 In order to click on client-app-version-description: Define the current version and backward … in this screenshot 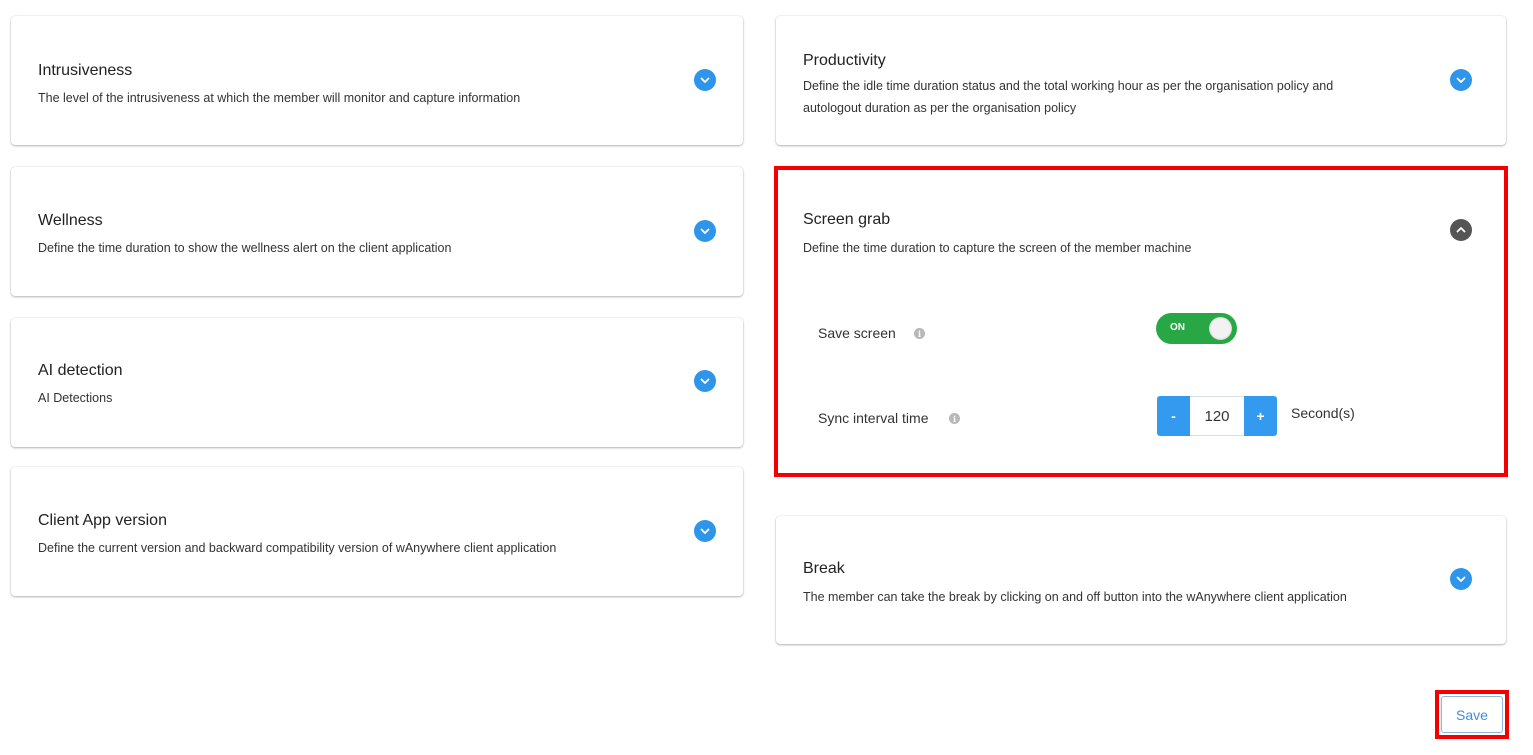, I will do `click(297, 548)`.